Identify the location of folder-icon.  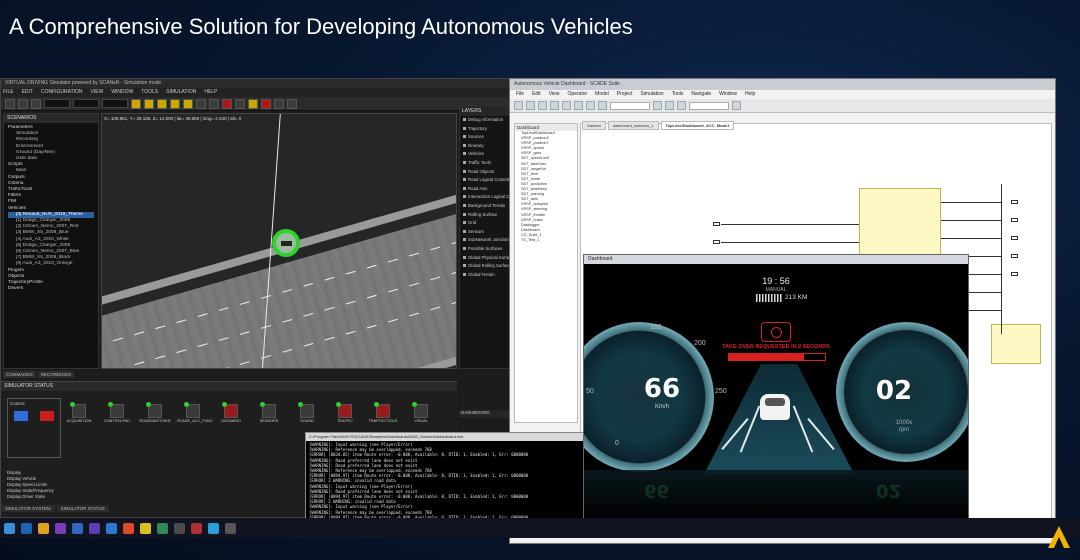
(43, 528).